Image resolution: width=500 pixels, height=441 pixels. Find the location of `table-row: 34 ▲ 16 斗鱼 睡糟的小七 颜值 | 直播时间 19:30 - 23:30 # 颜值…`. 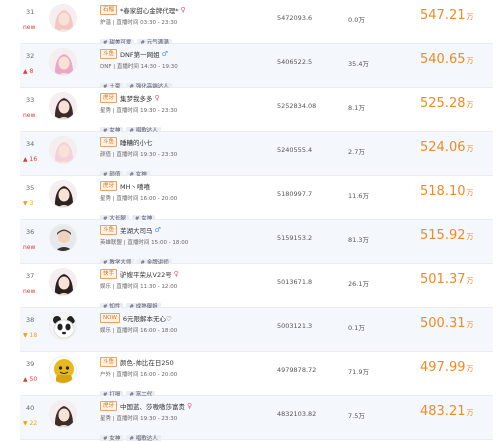

table-row: 34 ▲ 16 斗鱼 睡糟的小七 颜值 | 直播时间 19:30 - 23:30 # 颜值… is located at coordinates (256, 155).